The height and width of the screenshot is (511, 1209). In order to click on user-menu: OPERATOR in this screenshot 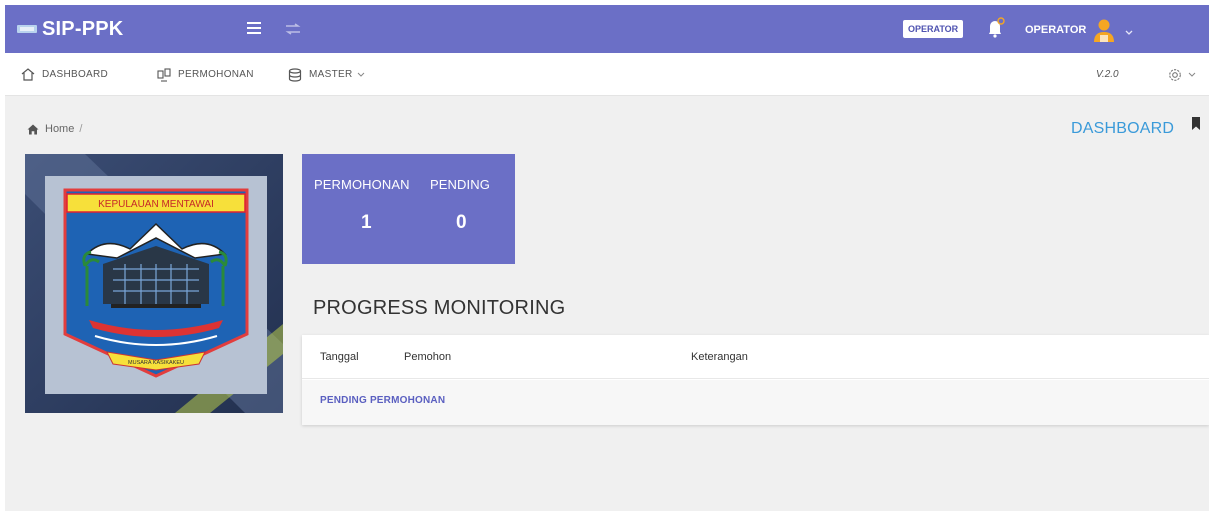, I will do `click(1079, 30)`.